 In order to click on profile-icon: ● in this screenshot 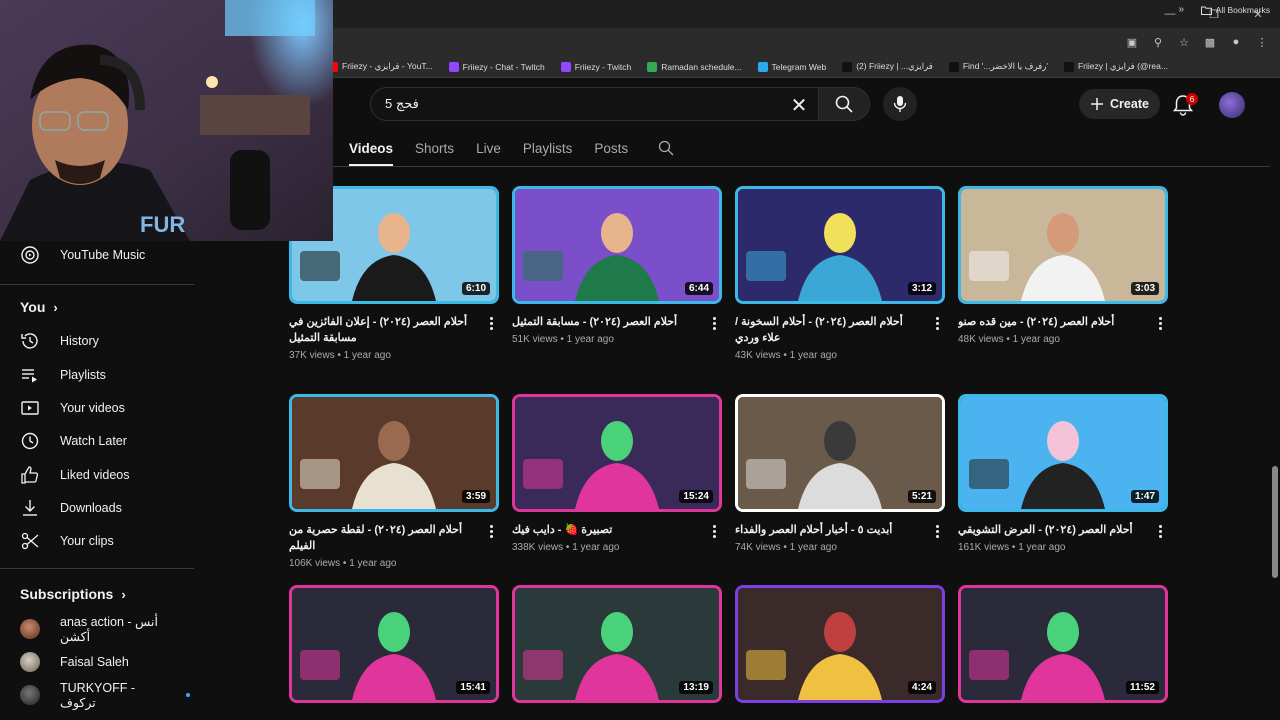, I will do `click(1236, 42)`.